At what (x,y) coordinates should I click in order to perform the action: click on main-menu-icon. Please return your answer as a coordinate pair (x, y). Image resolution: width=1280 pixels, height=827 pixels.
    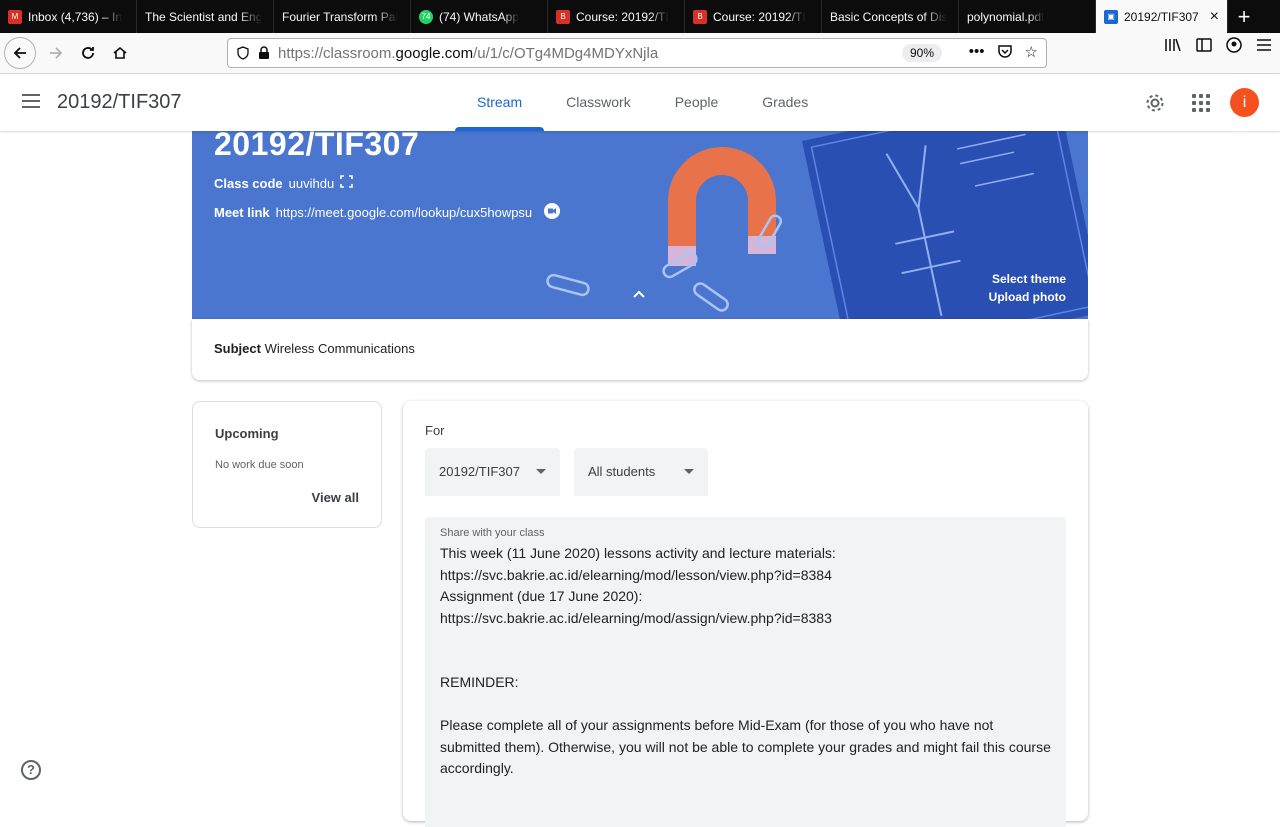
    Looking at the image, I should click on (31, 101).